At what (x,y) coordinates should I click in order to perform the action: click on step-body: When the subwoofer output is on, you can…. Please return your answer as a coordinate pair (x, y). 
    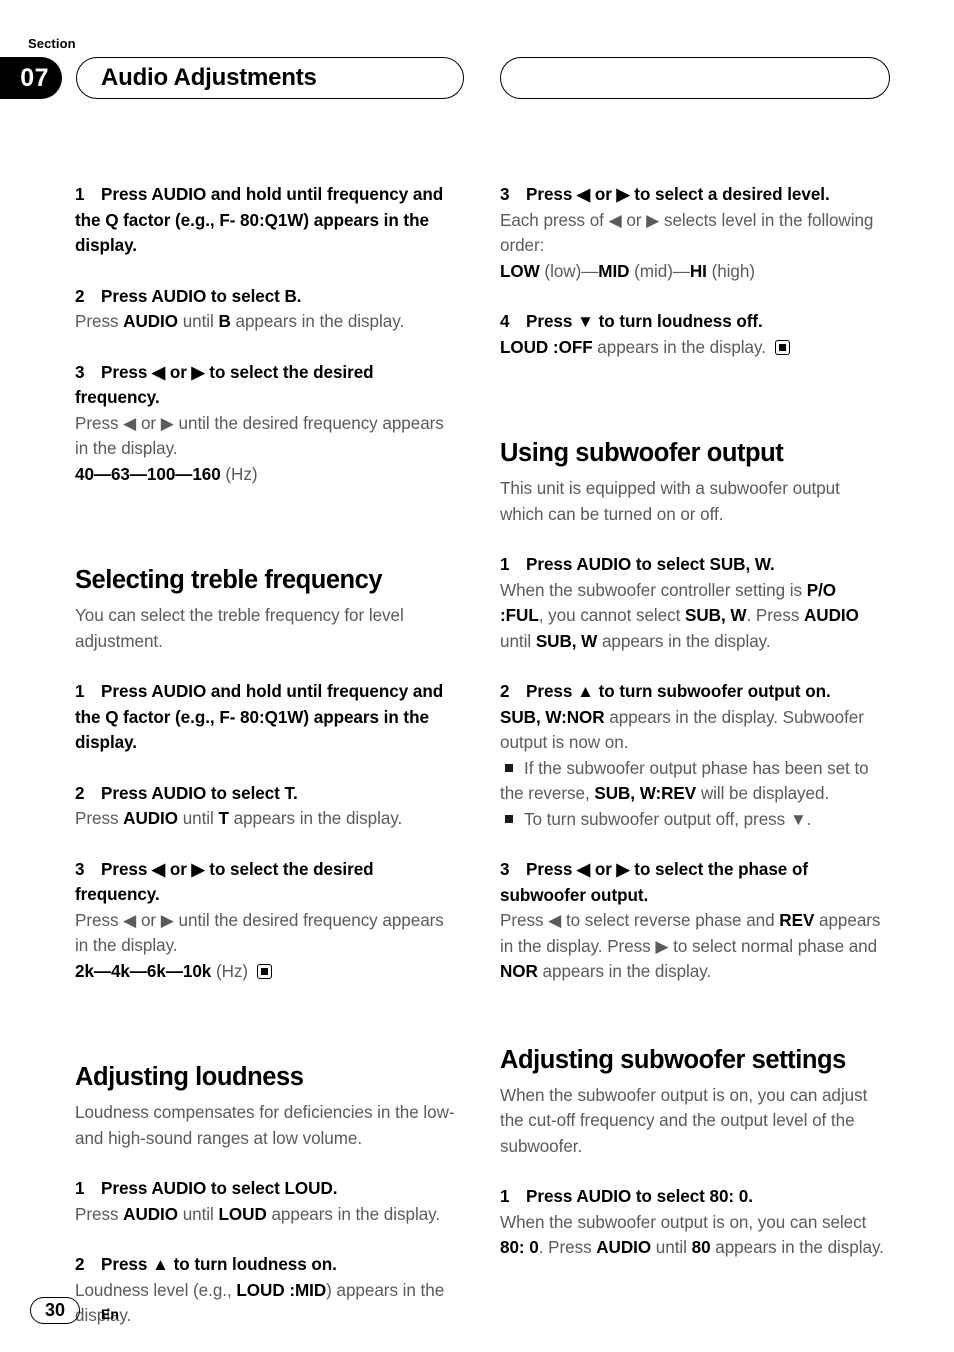
    Looking at the image, I should click on (692, 1235).